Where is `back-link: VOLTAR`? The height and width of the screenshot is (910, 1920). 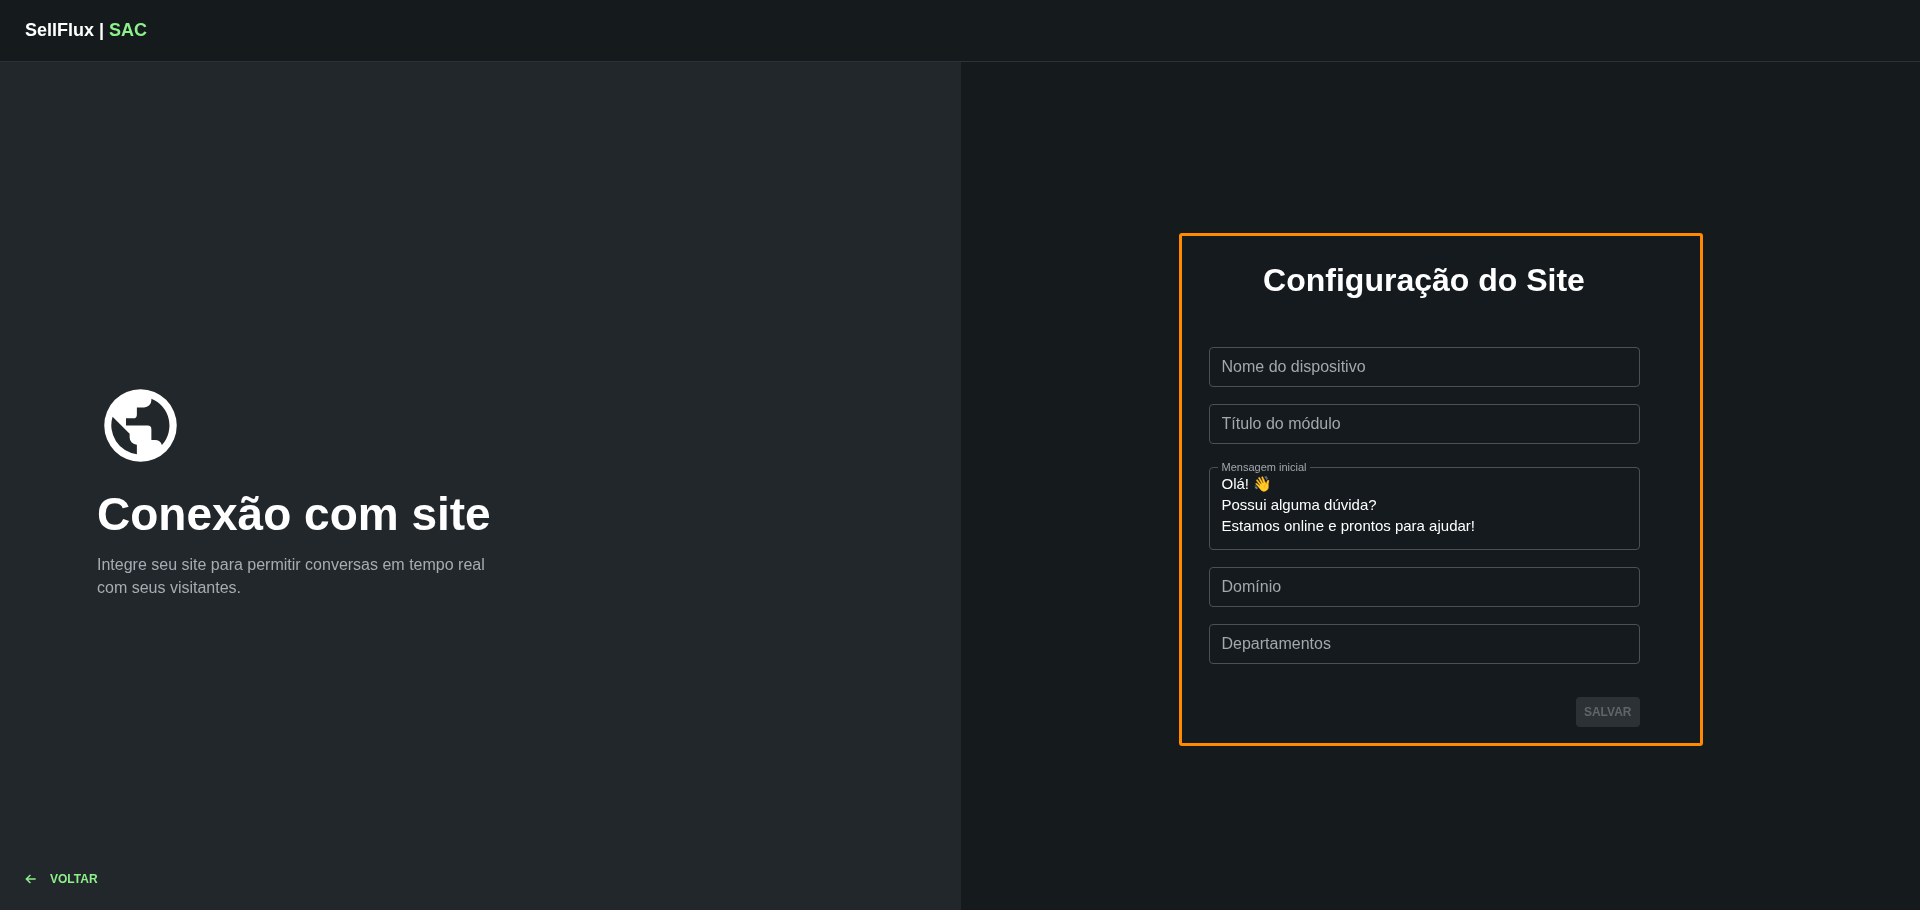
back-link: VOLTAR is located at coordinates (61, 879).